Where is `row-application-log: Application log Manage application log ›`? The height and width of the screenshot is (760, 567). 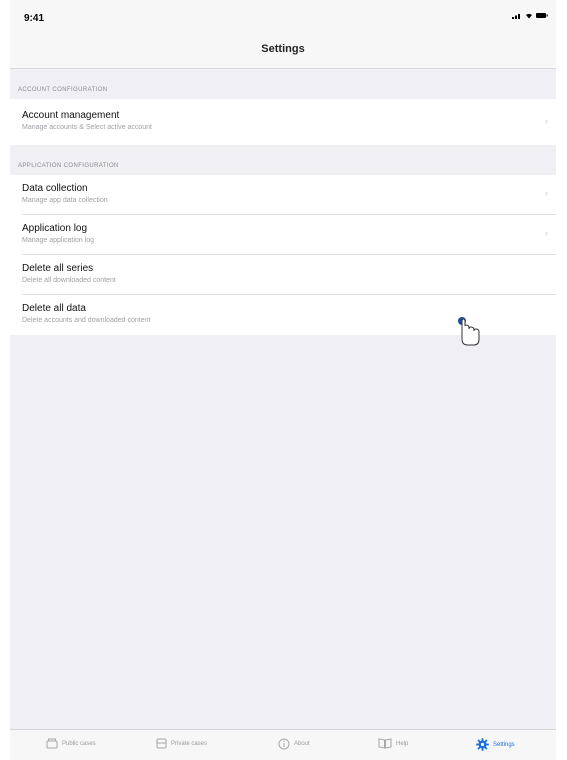 row-application-log: Application log Manage application log › is located at coordinates (283, 235).